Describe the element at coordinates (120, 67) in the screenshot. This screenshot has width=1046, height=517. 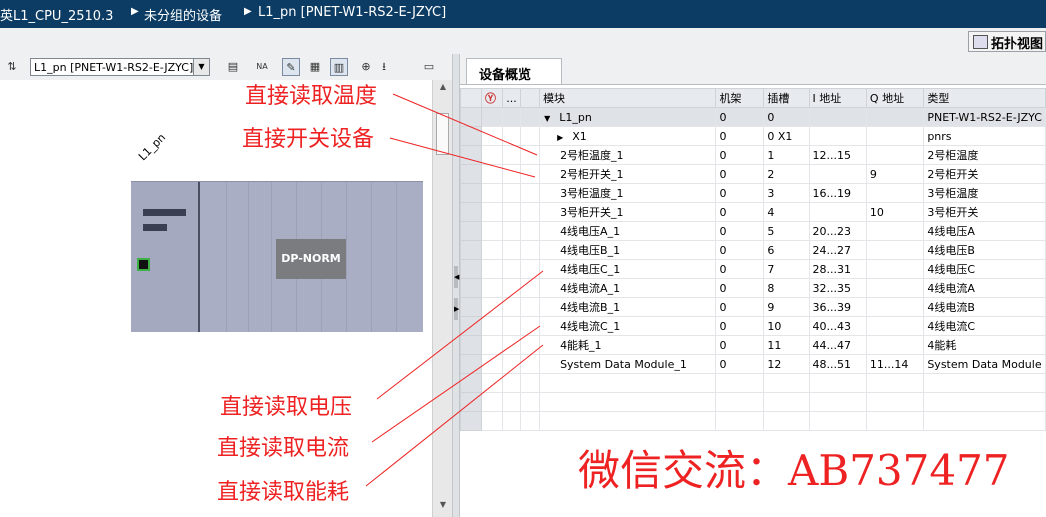
I see `device-select: L1_pn [PNET-W1-RS2-E-JZYC] ▼` at that location.